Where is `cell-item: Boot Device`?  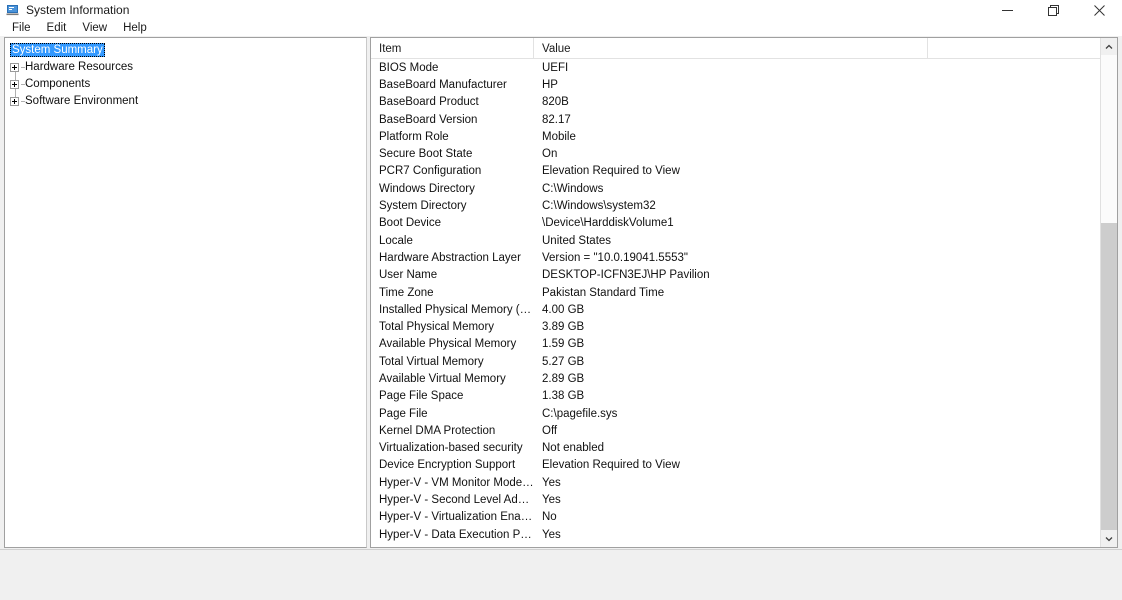 cell-item: Boot Device is located at coordinates (410, 223).